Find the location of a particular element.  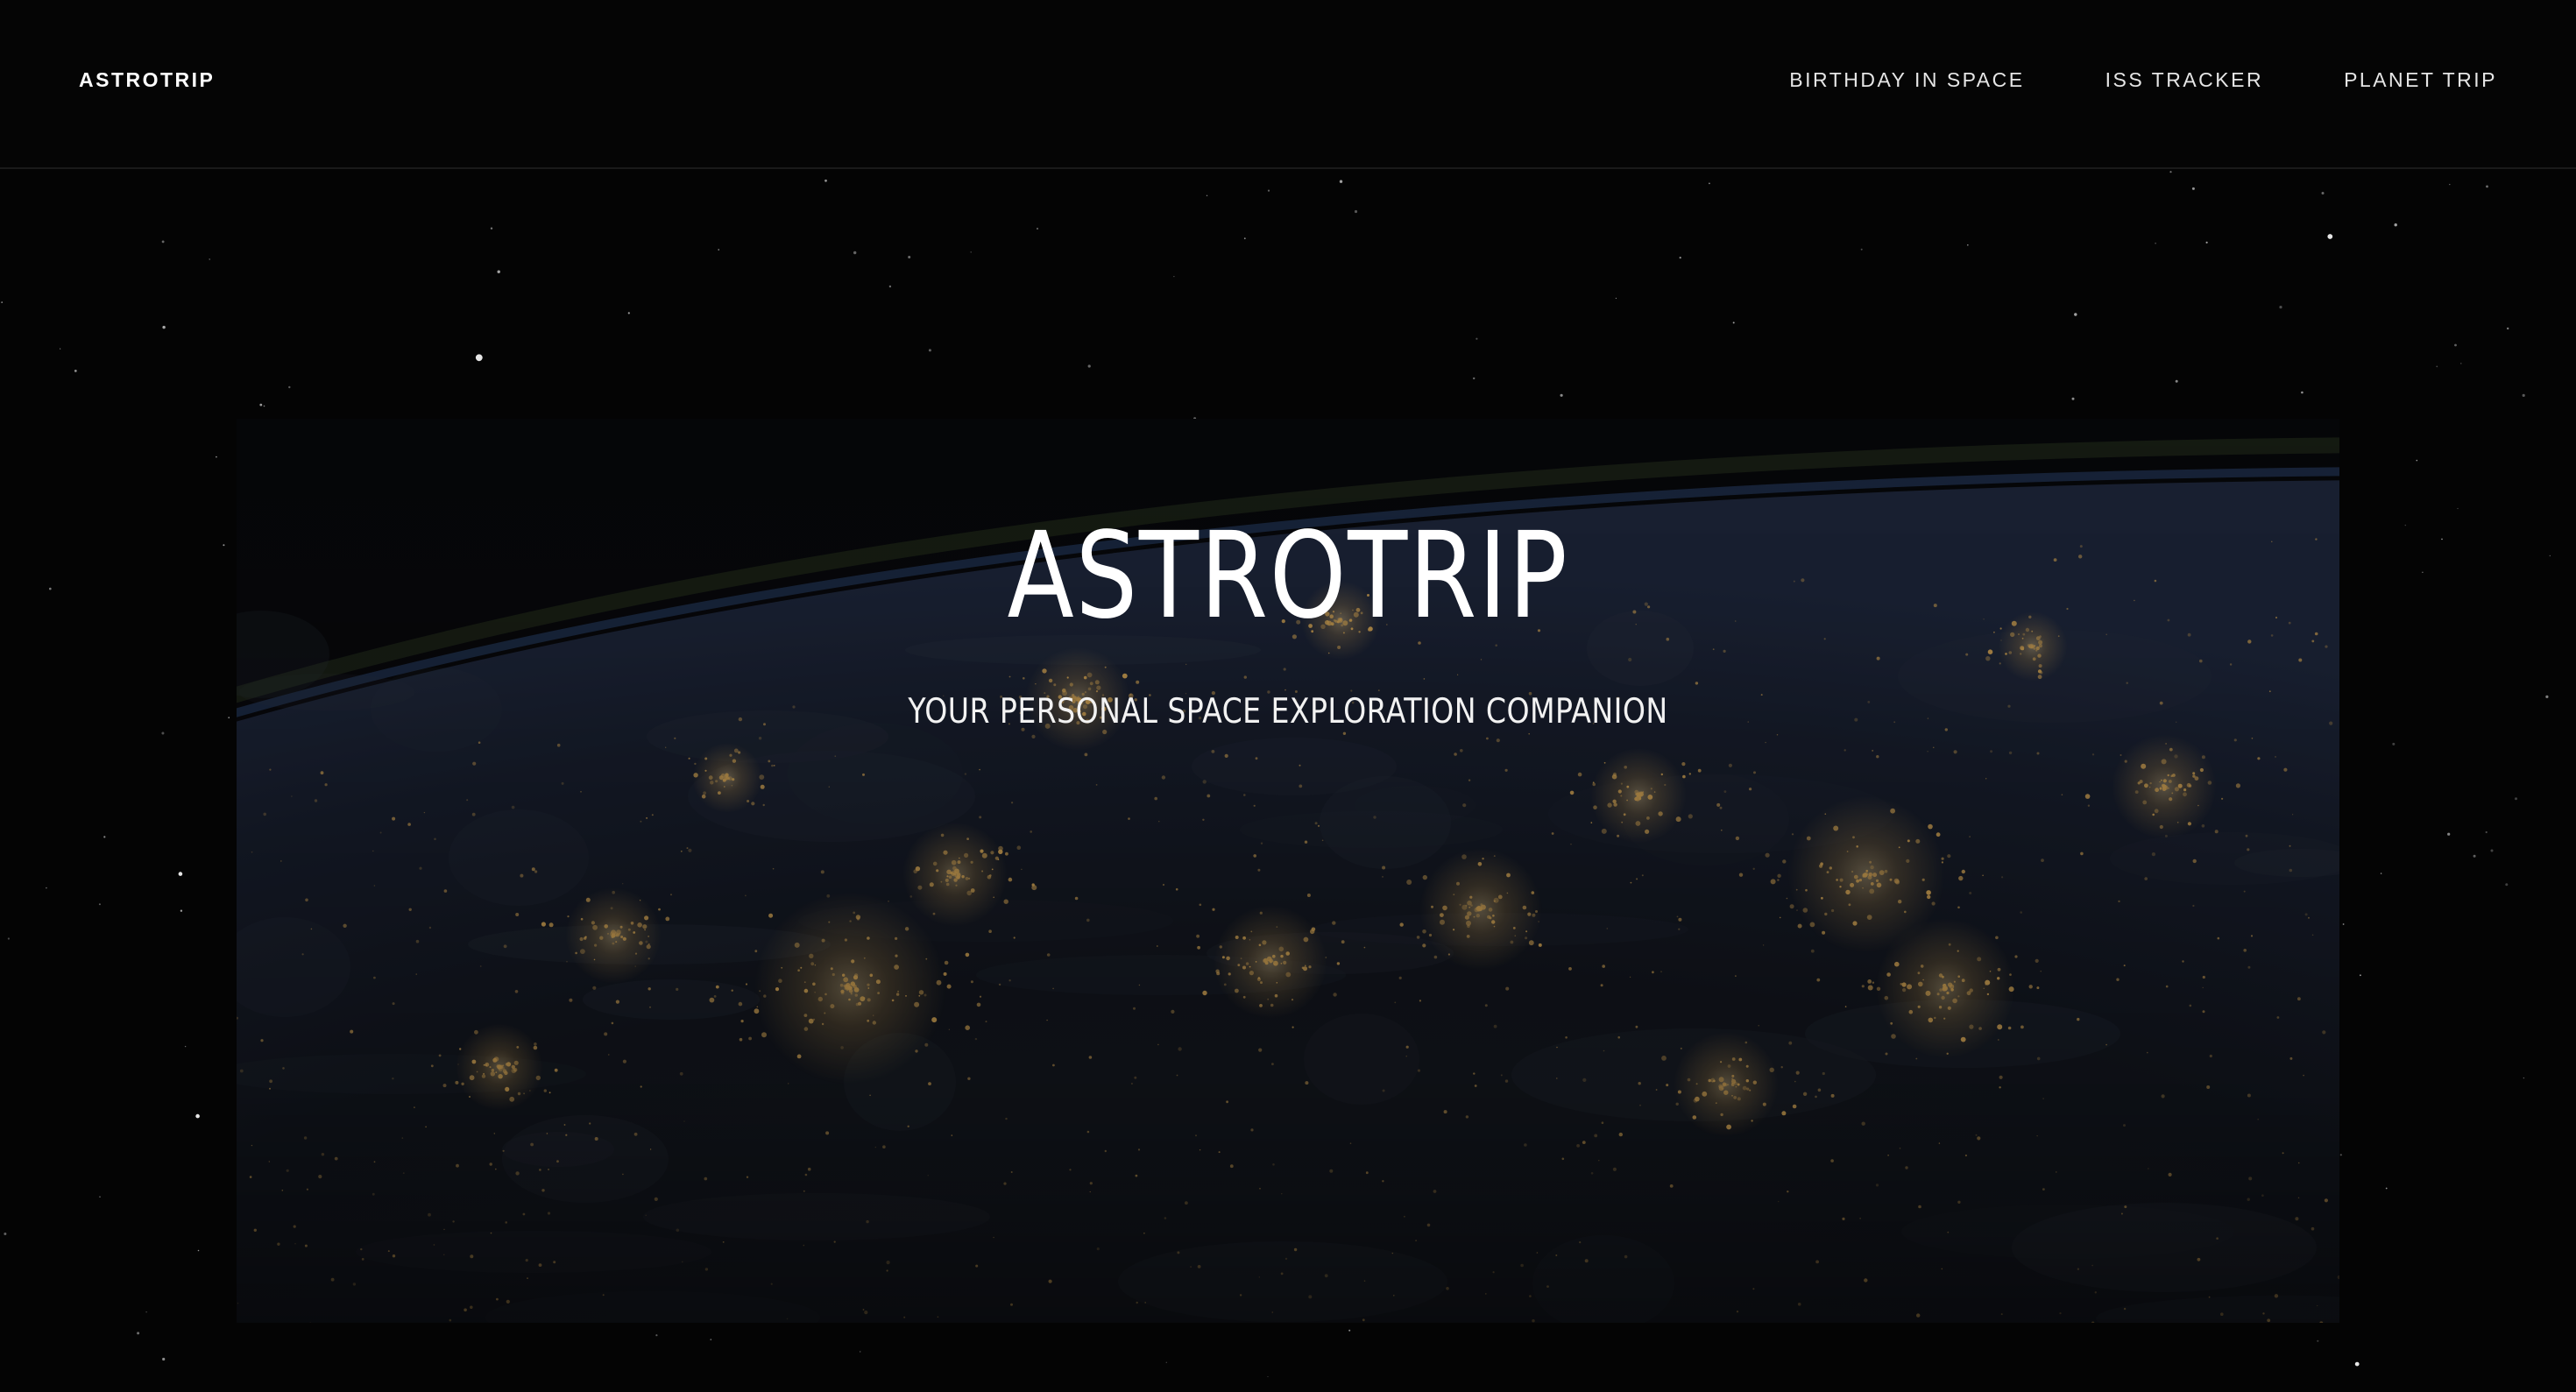

hero-title: ASTROTRIP is located at coordinates (1288, 576).